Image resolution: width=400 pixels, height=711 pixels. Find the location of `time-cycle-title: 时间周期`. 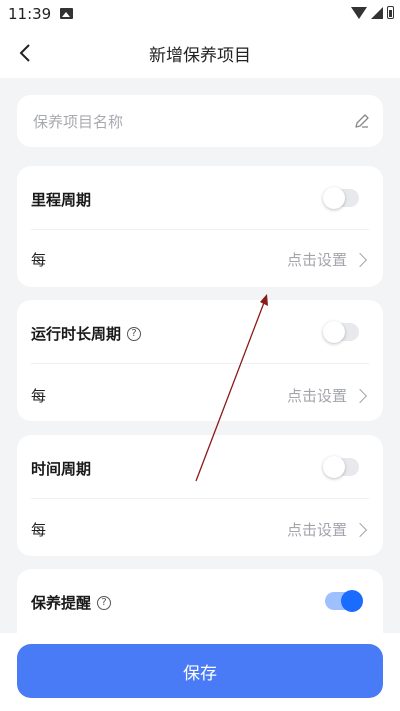

time-cycle-title: 时间周期 is located at coordinates (61, 468).